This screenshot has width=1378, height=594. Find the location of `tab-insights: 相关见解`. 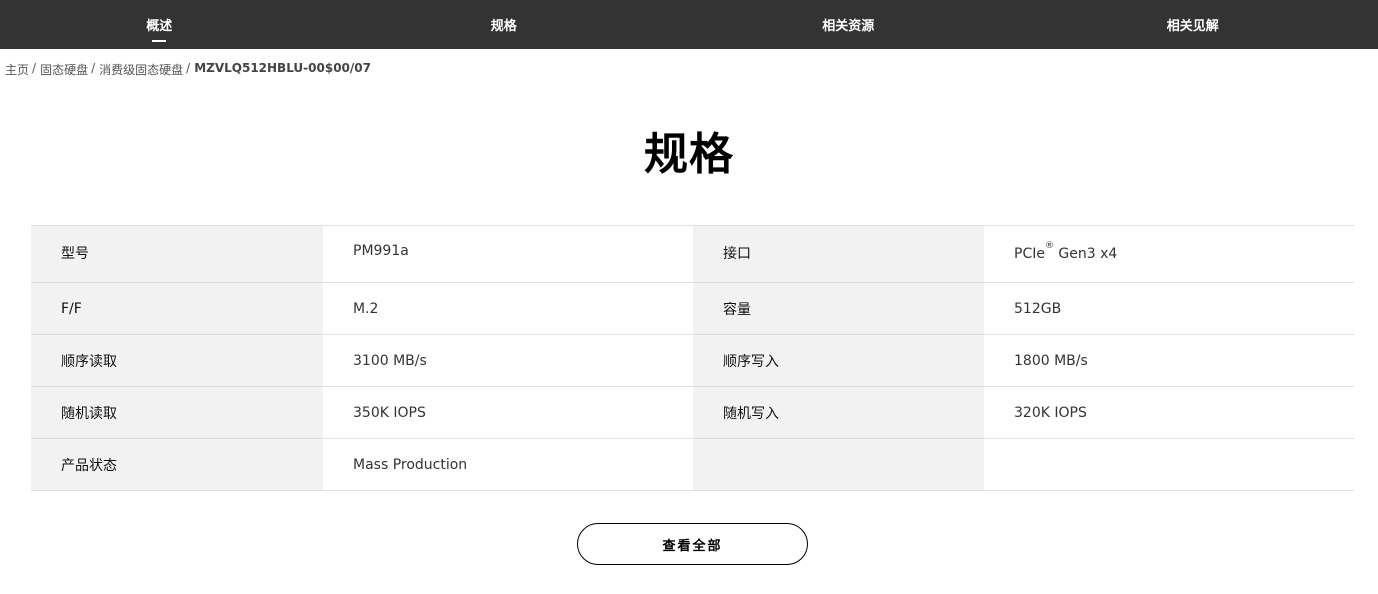

tab-insights: 相关见解 is located at coordinates (1206, 24).